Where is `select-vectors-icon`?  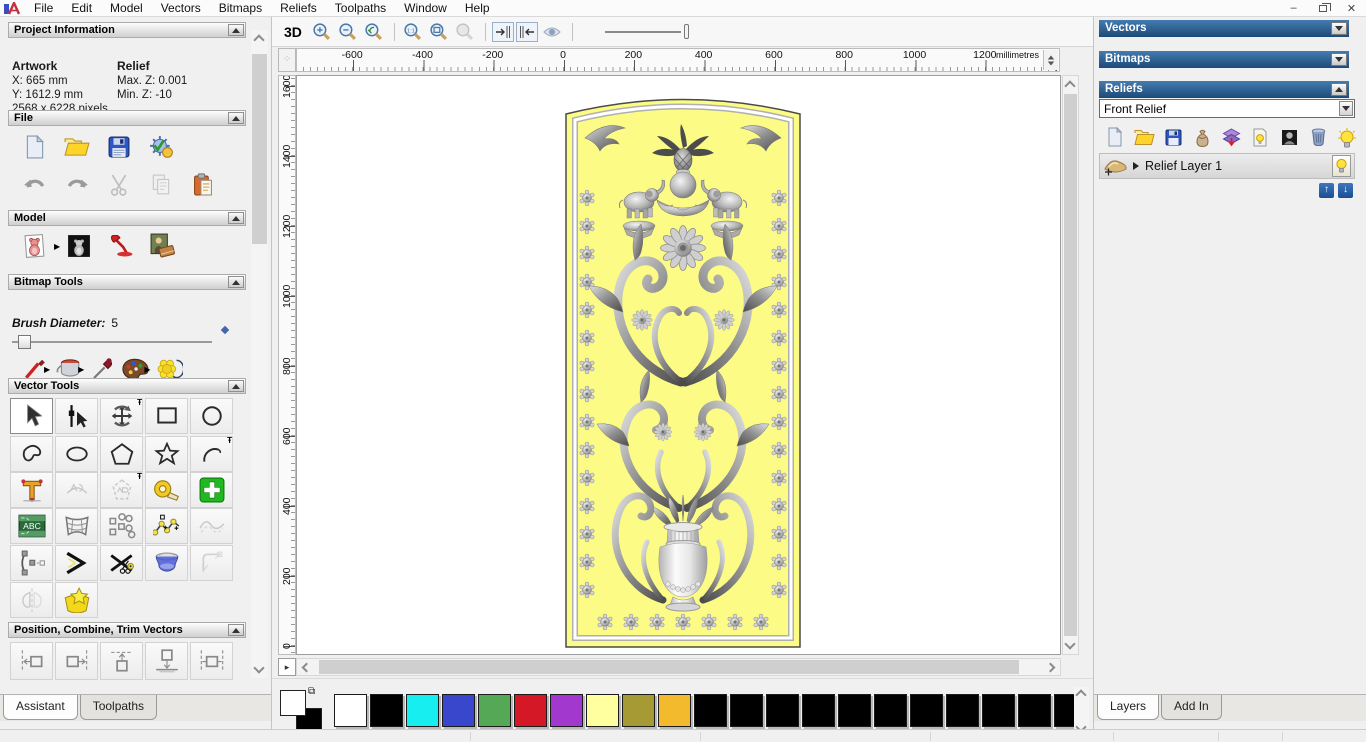 select-vectors-icon is located at coordinates (31, 416).